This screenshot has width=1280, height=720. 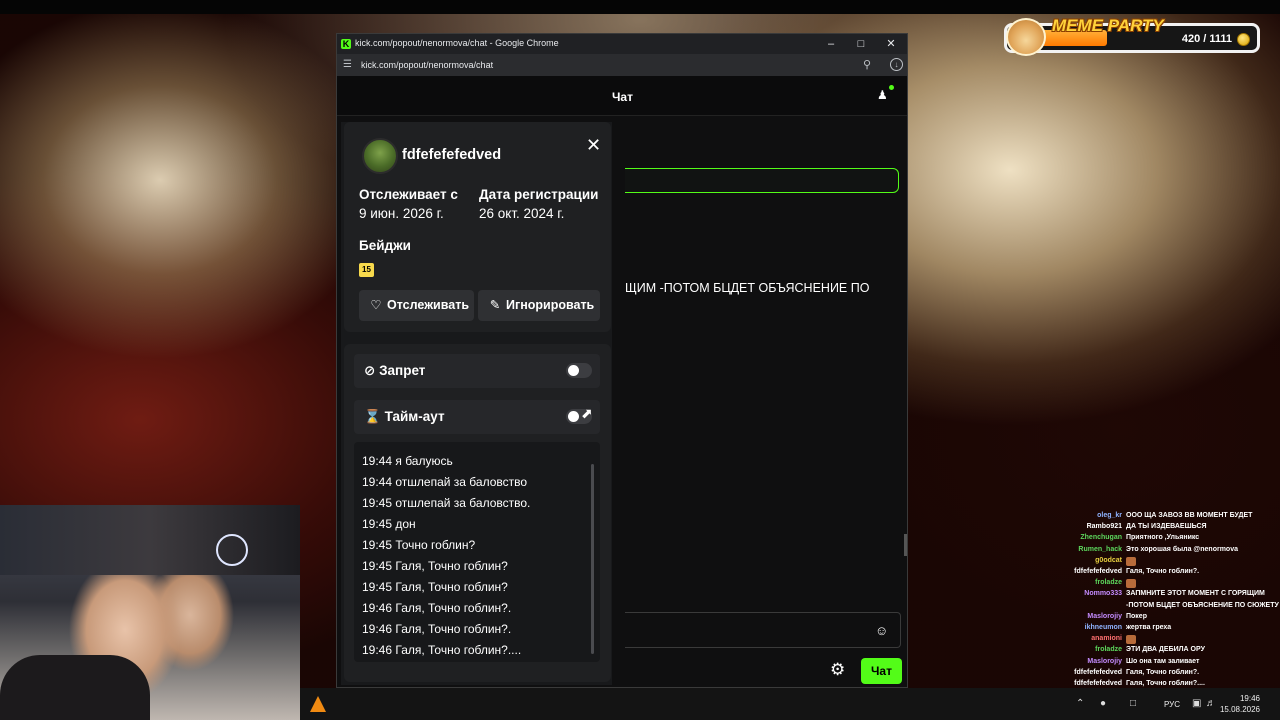 I want to click on download-icon: ↓, so click(x=896, y=64).